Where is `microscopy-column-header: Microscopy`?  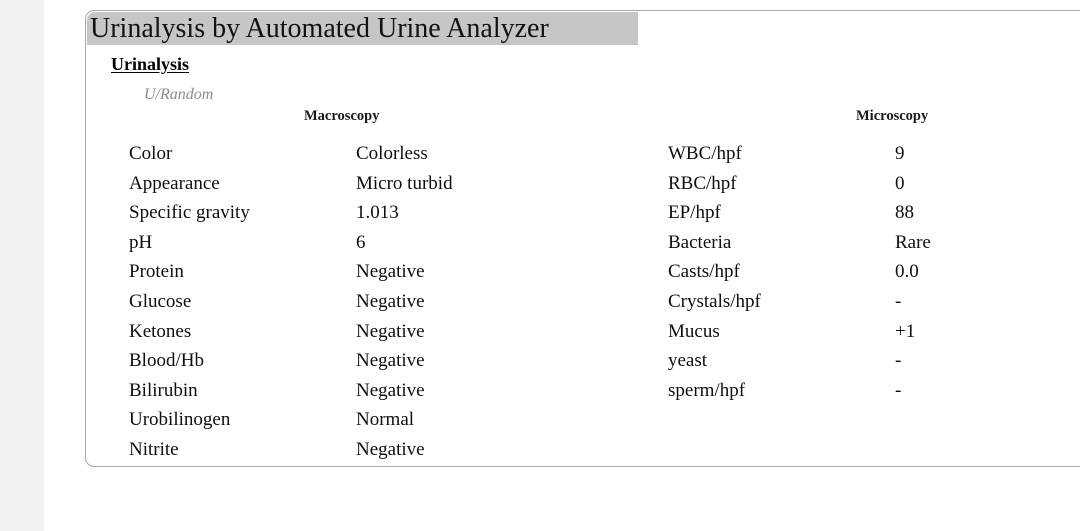
microscopy-column-header: Microscopy is located at coordinates (892, 116).